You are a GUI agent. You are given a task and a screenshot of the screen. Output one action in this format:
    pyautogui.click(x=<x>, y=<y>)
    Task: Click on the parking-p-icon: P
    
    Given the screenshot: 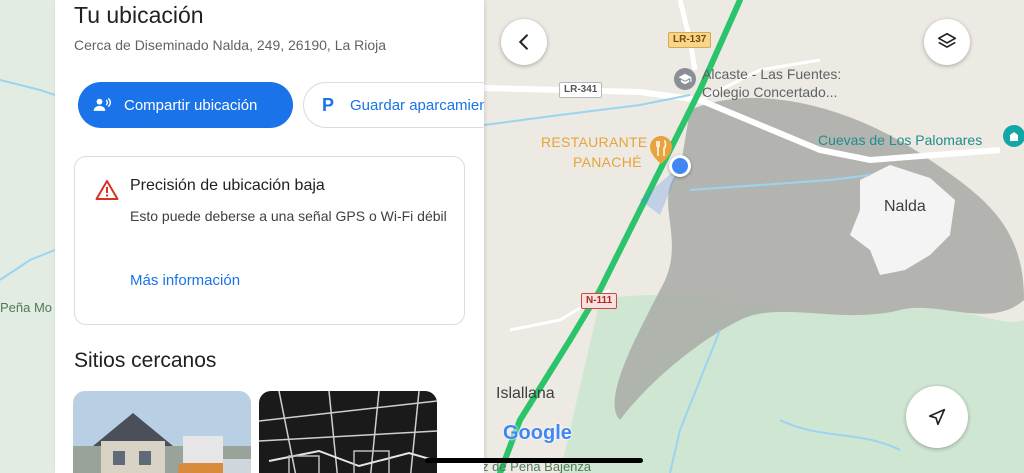 What is the action you would take?
    pyautogui.click(x=327, y=104)
    